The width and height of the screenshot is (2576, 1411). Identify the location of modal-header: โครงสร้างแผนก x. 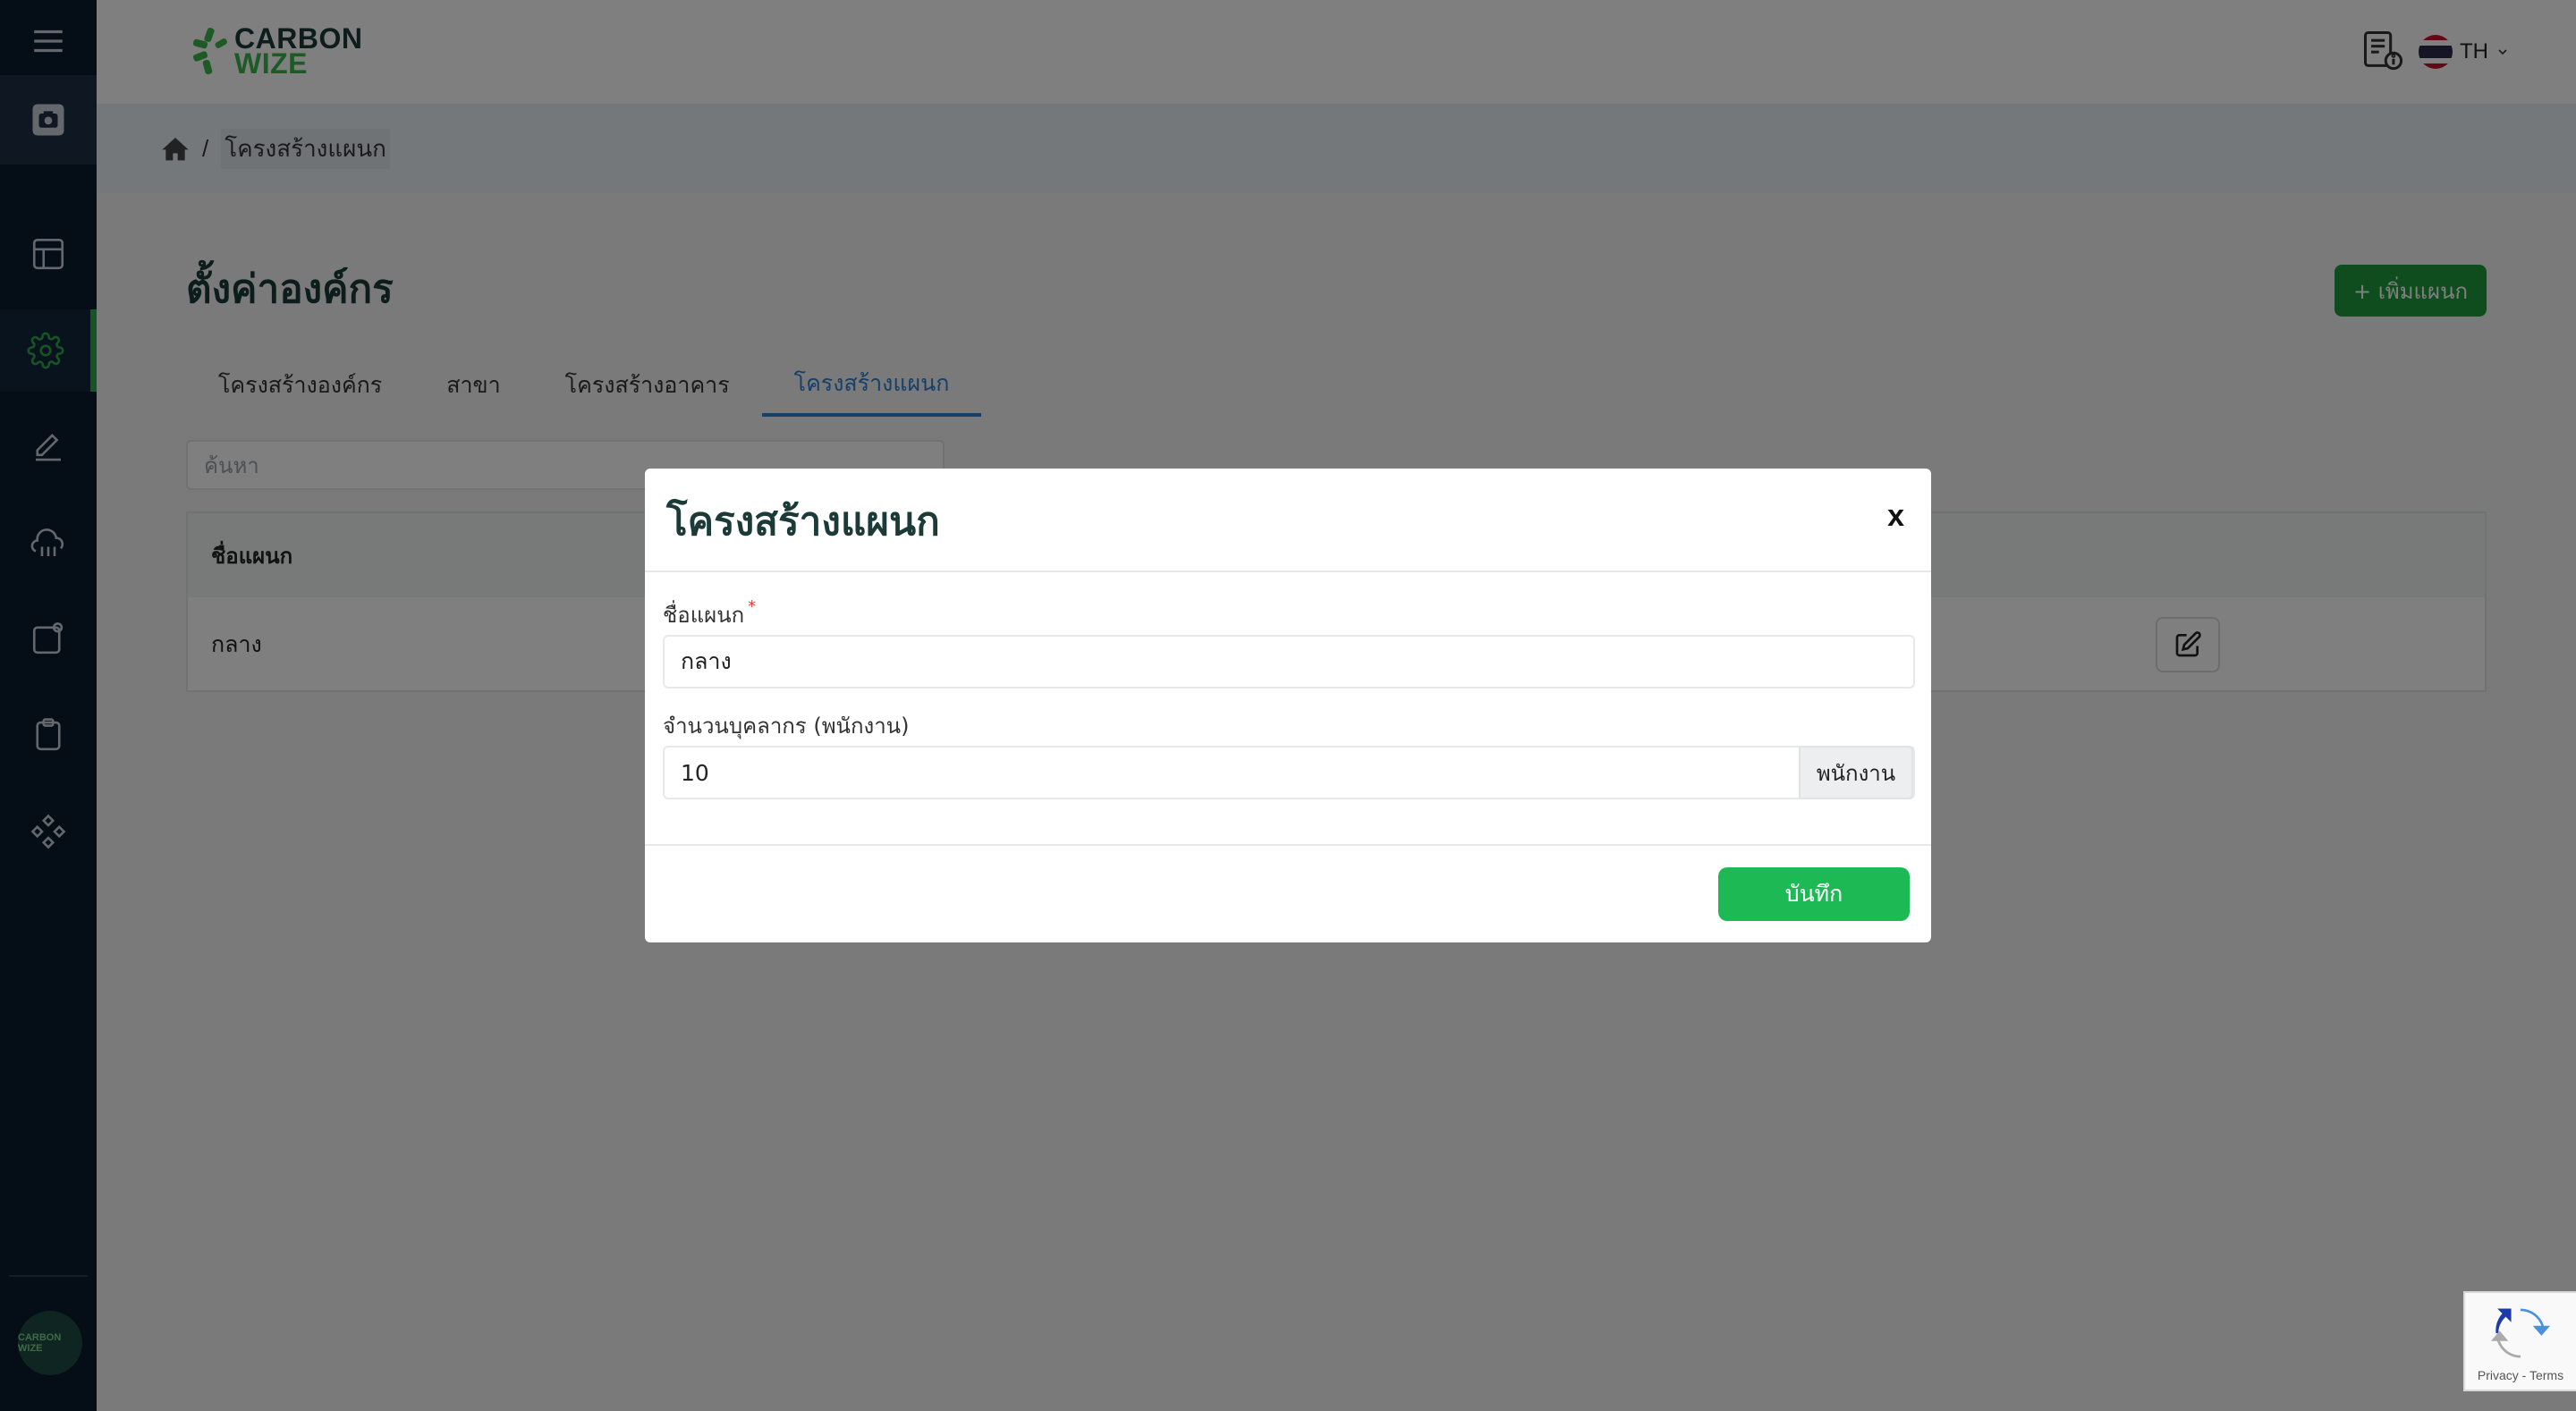
(1288, 520).